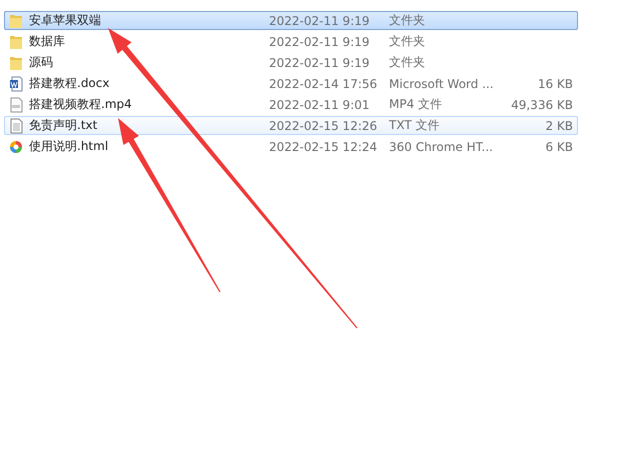  What do you see at coordinates (559, 147) in the screenshot?
I see `file-size: 6 KB` at bounding box center [559, 147].